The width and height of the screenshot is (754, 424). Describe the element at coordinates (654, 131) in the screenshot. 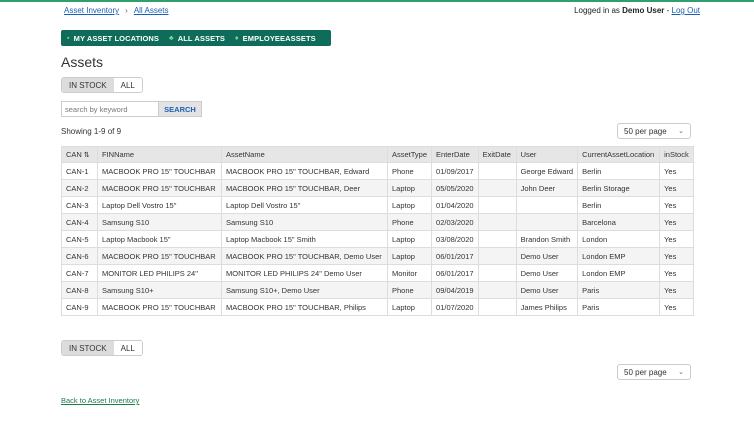

I see `per-page-select-top: 50 per page ⌄` at that location.